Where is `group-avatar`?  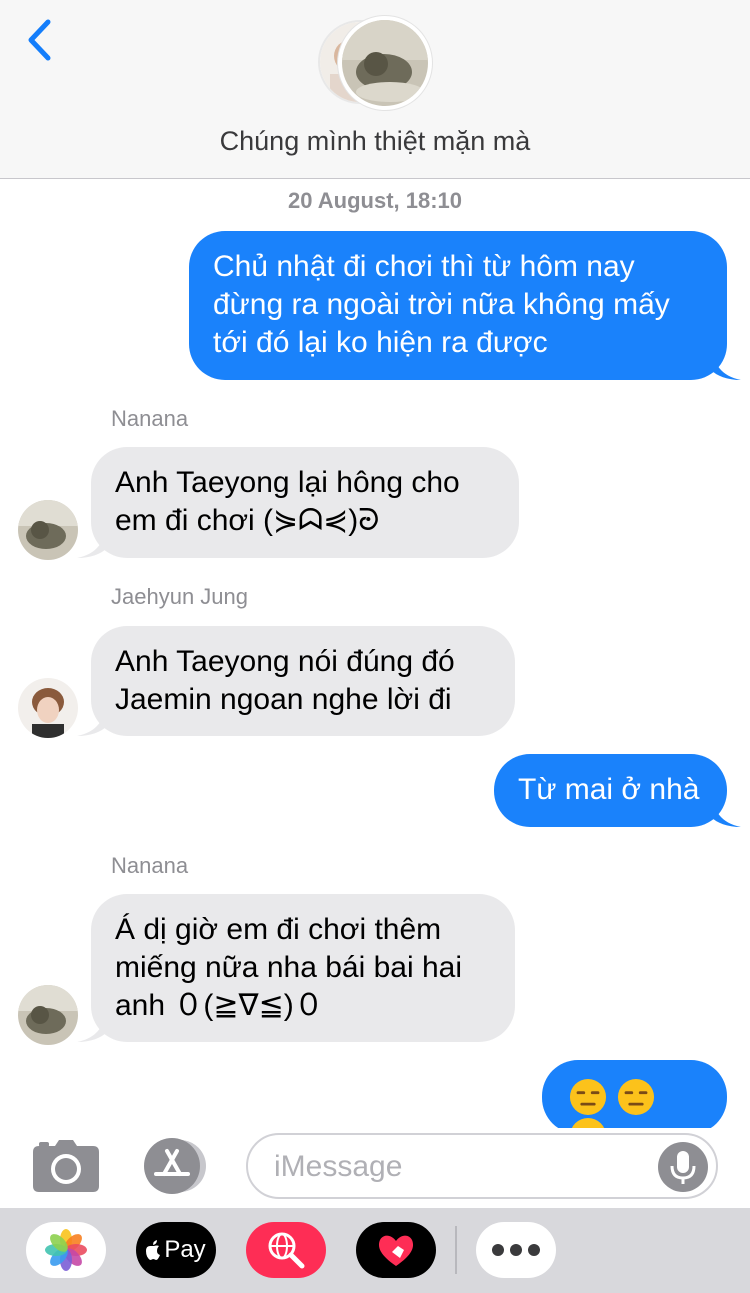 group-avatar is located at coordinates (378, 64).